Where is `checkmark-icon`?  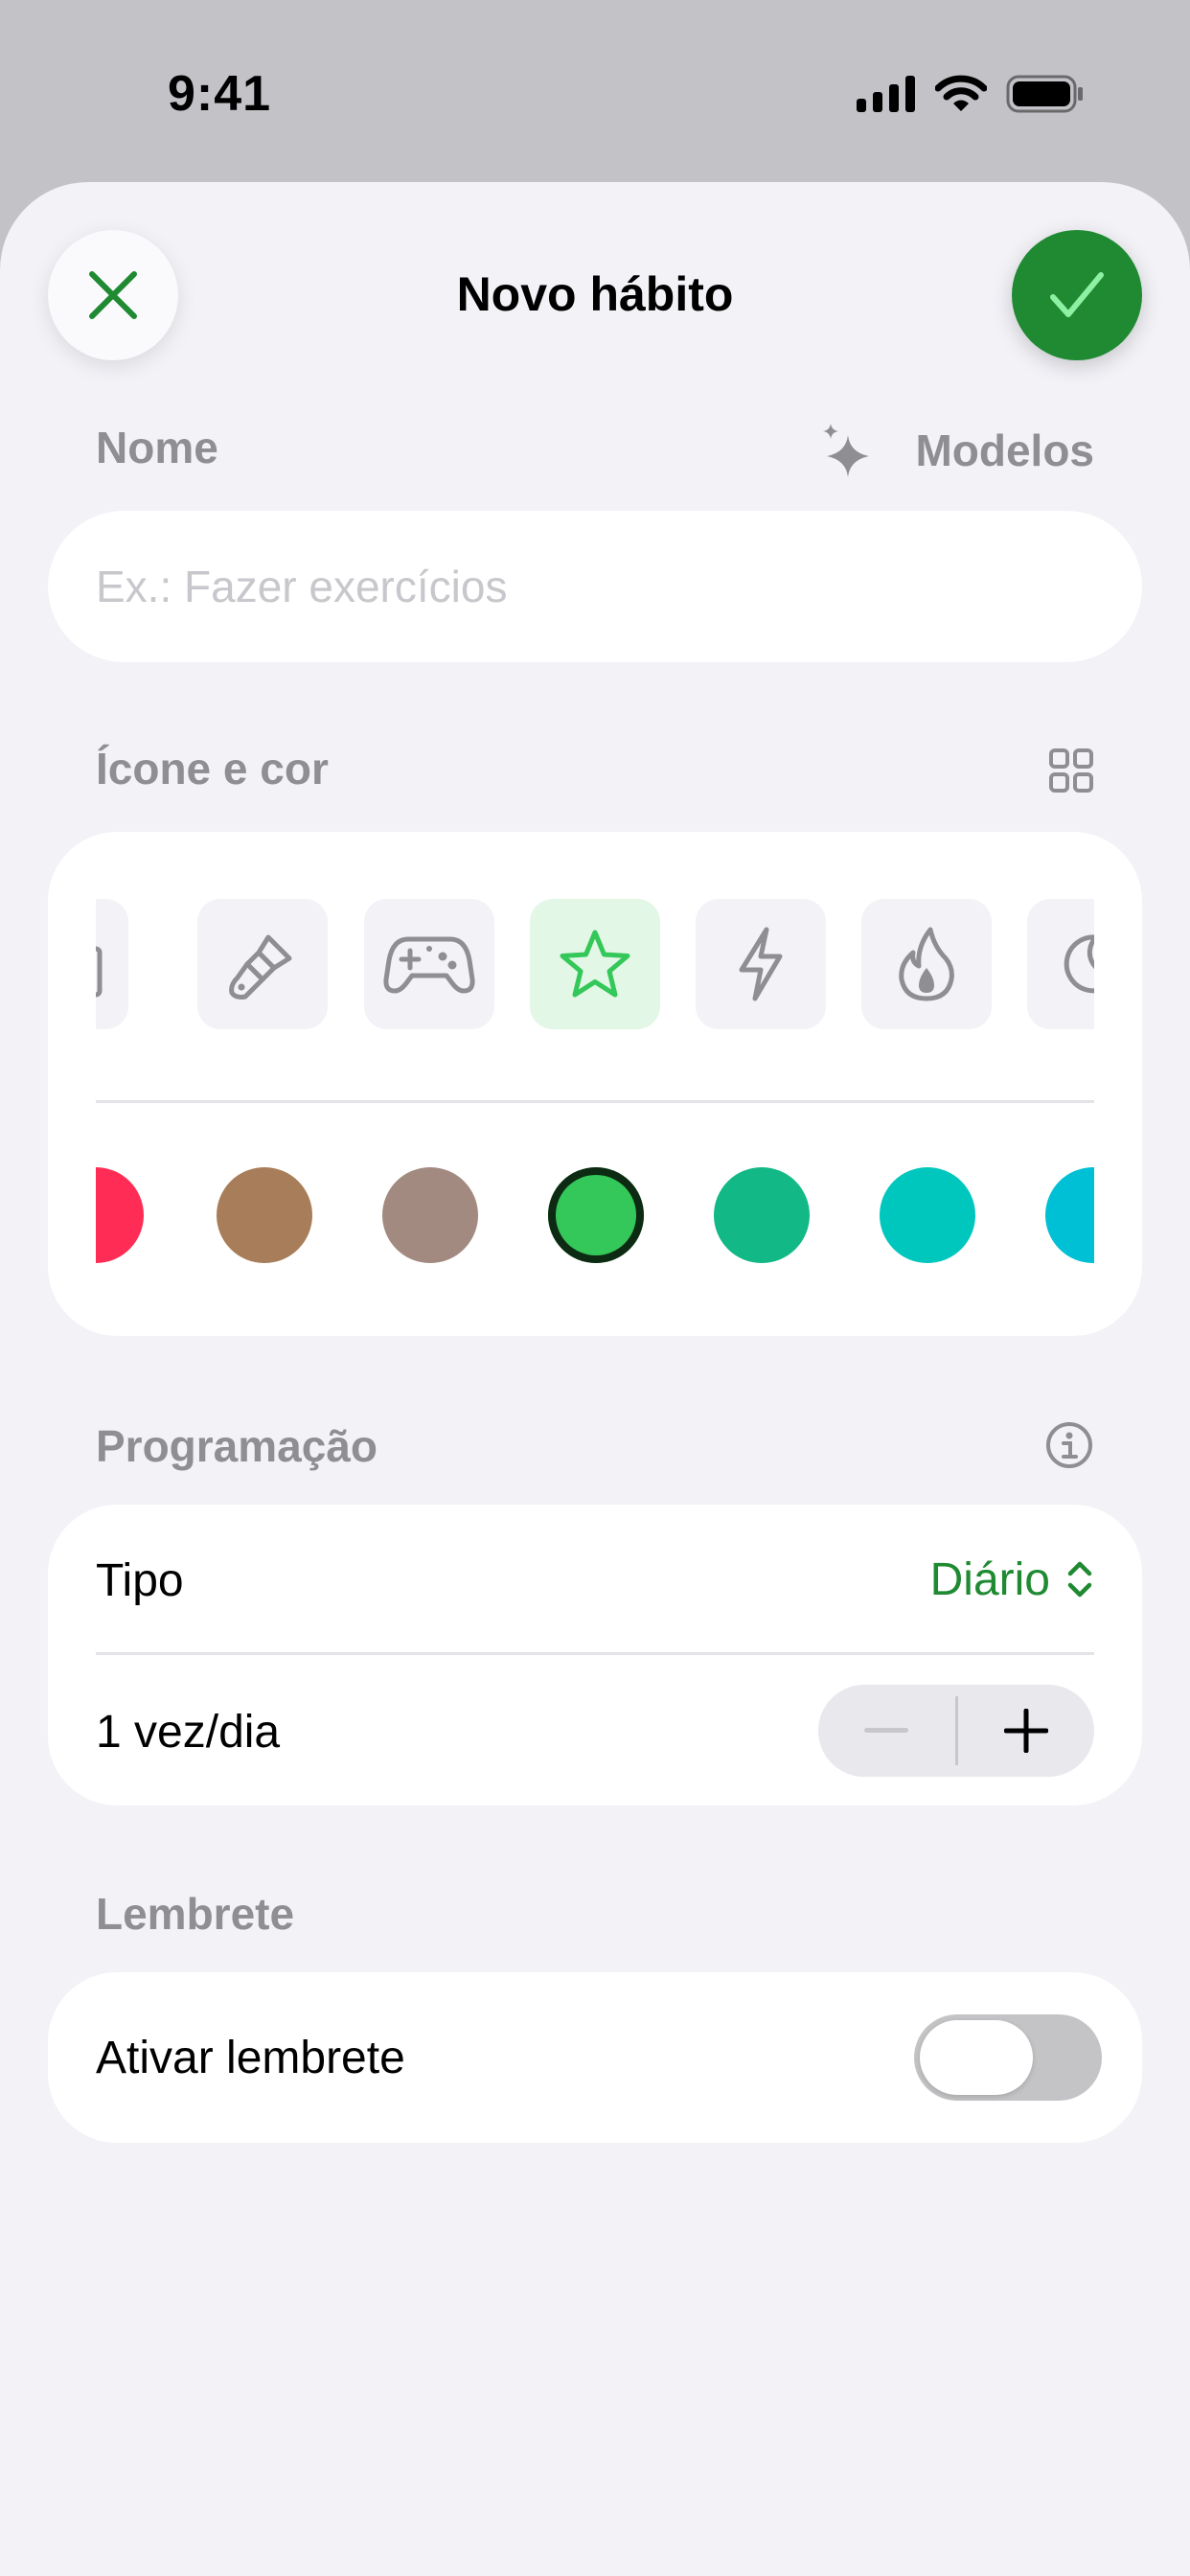
checkmark-icon is located at coordinates (1077, 294).